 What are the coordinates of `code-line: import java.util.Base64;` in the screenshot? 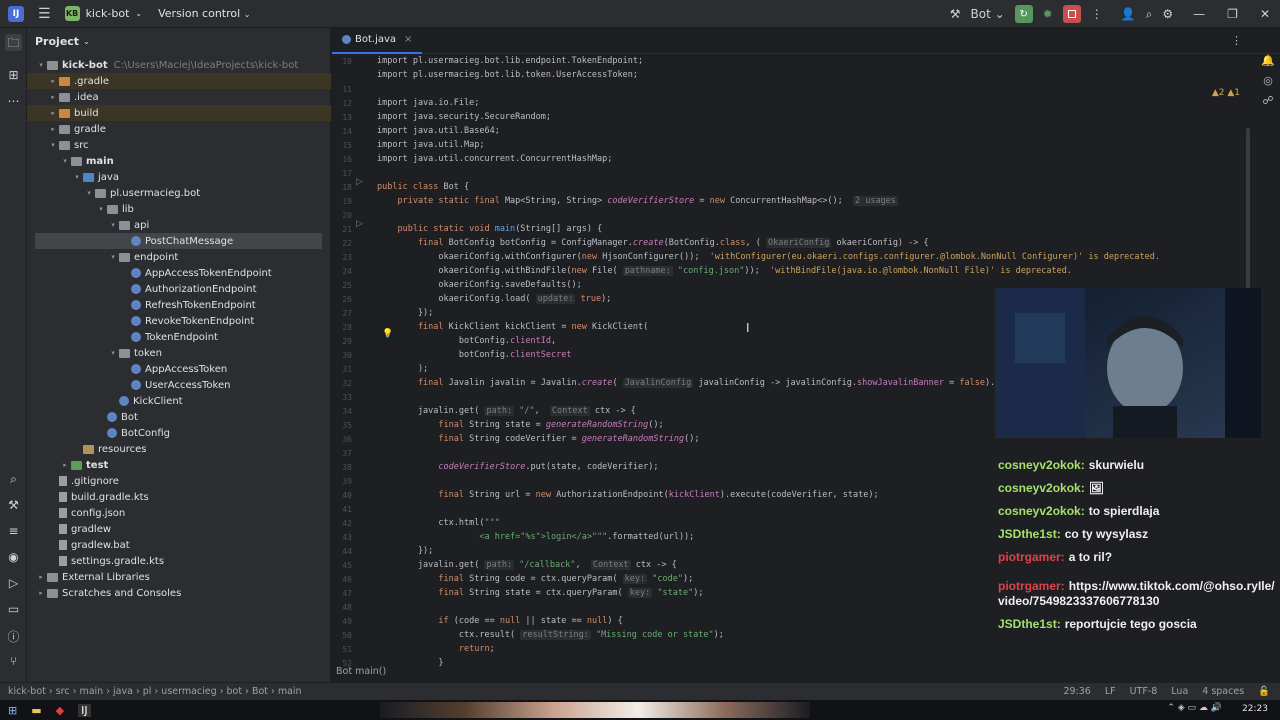 It's located at (438, 131).